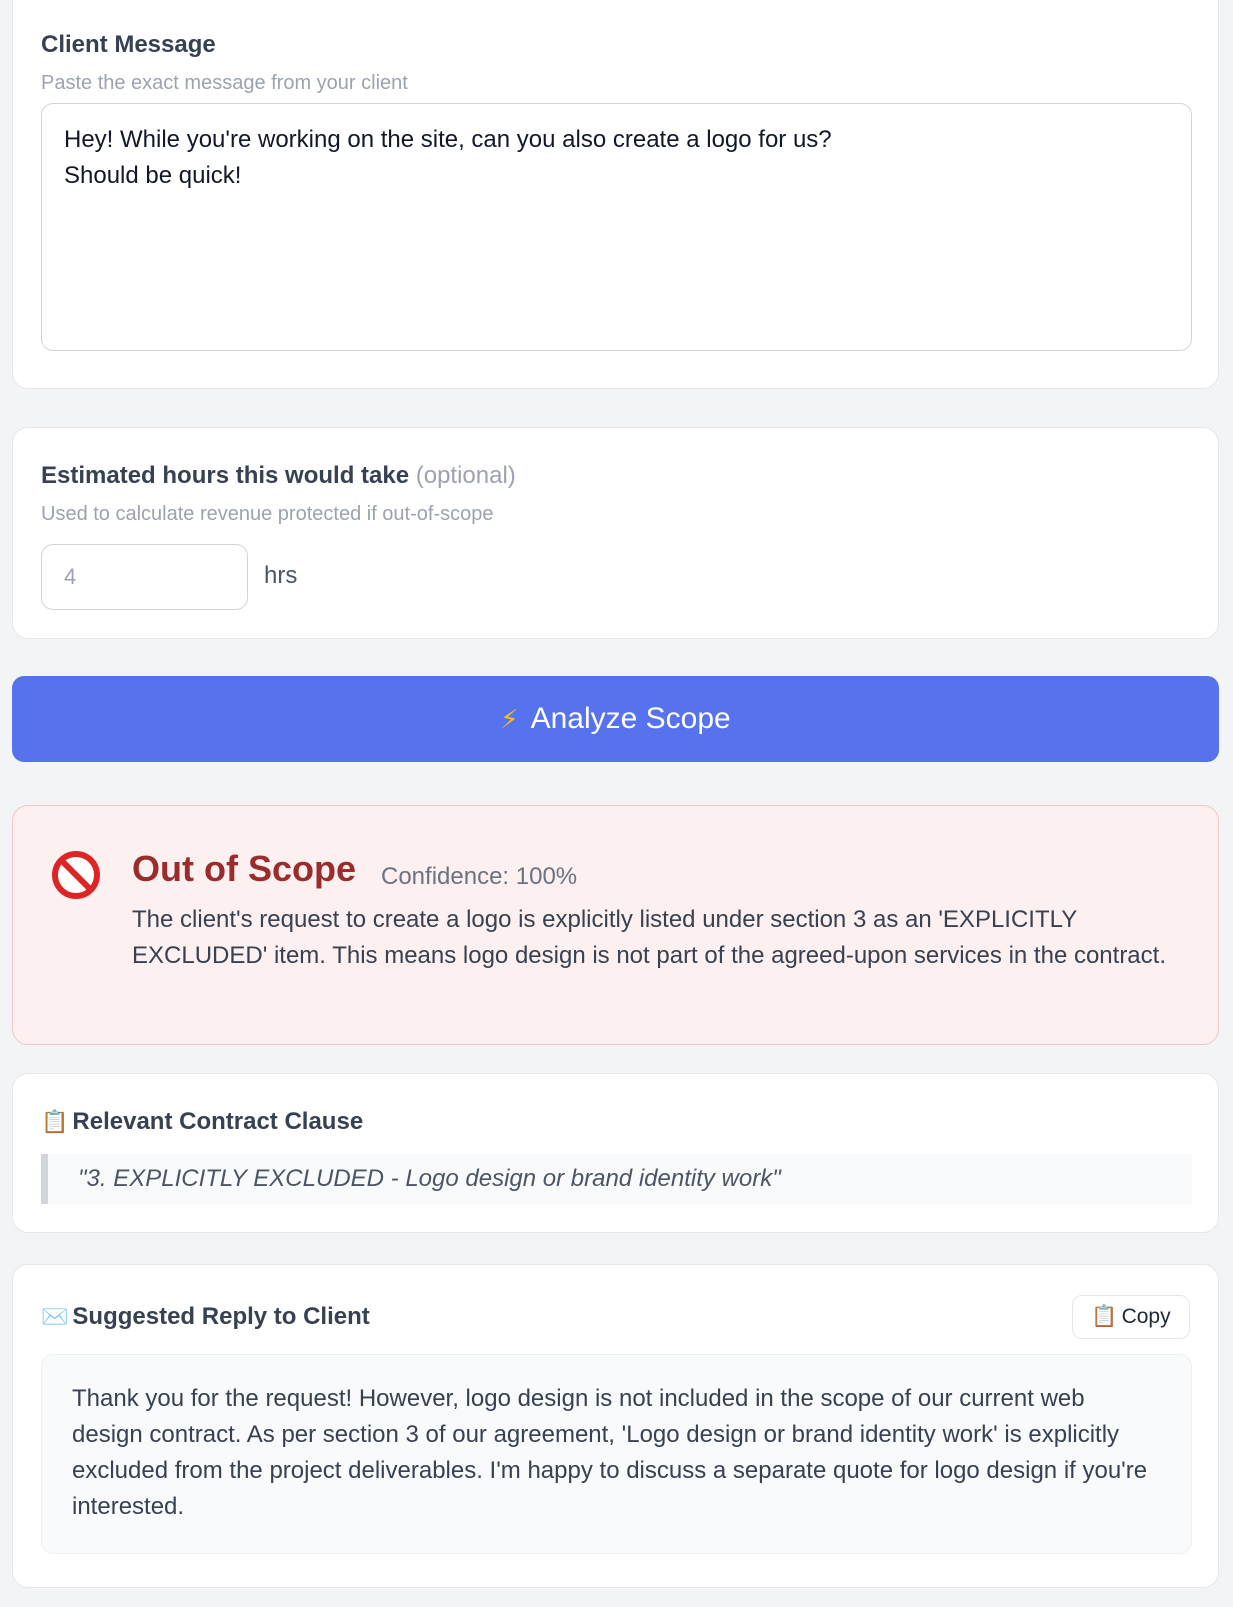  Describe the element at coordinates (244, 868) in the screenshot. I see `scope-verdict: Out of Scope` at that location.